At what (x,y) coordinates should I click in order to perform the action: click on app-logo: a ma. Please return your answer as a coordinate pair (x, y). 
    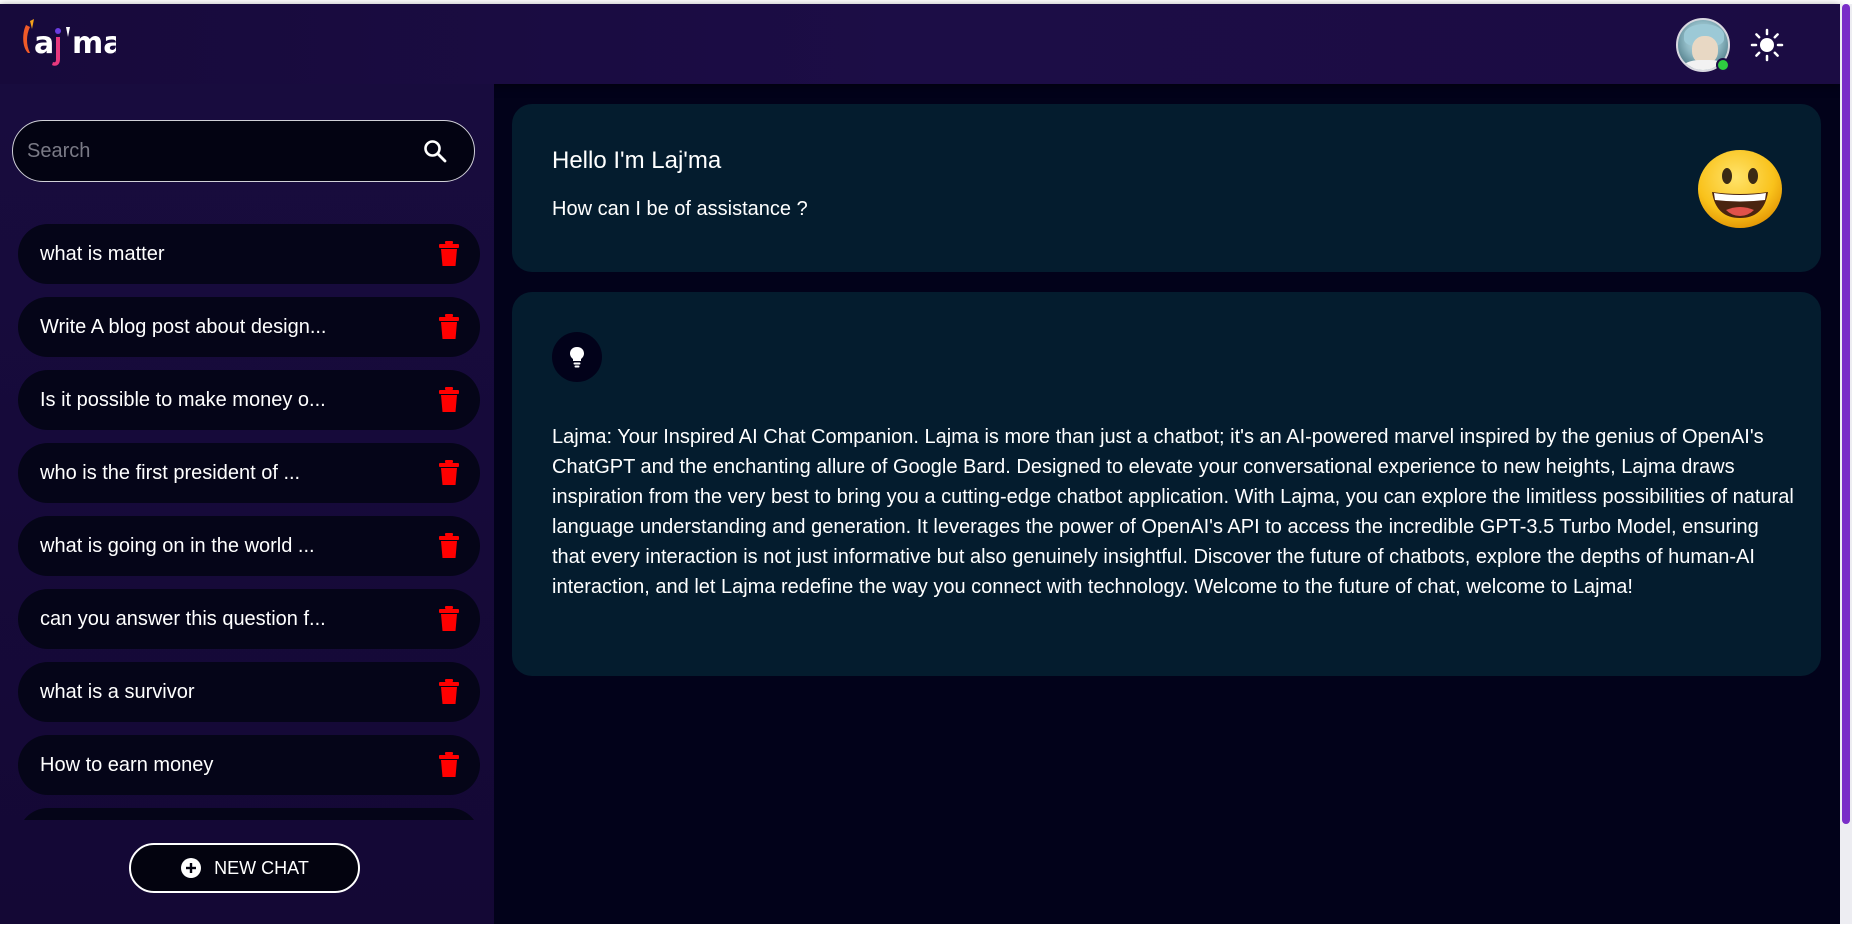
    Looking at the image, I should click on (68, 44).